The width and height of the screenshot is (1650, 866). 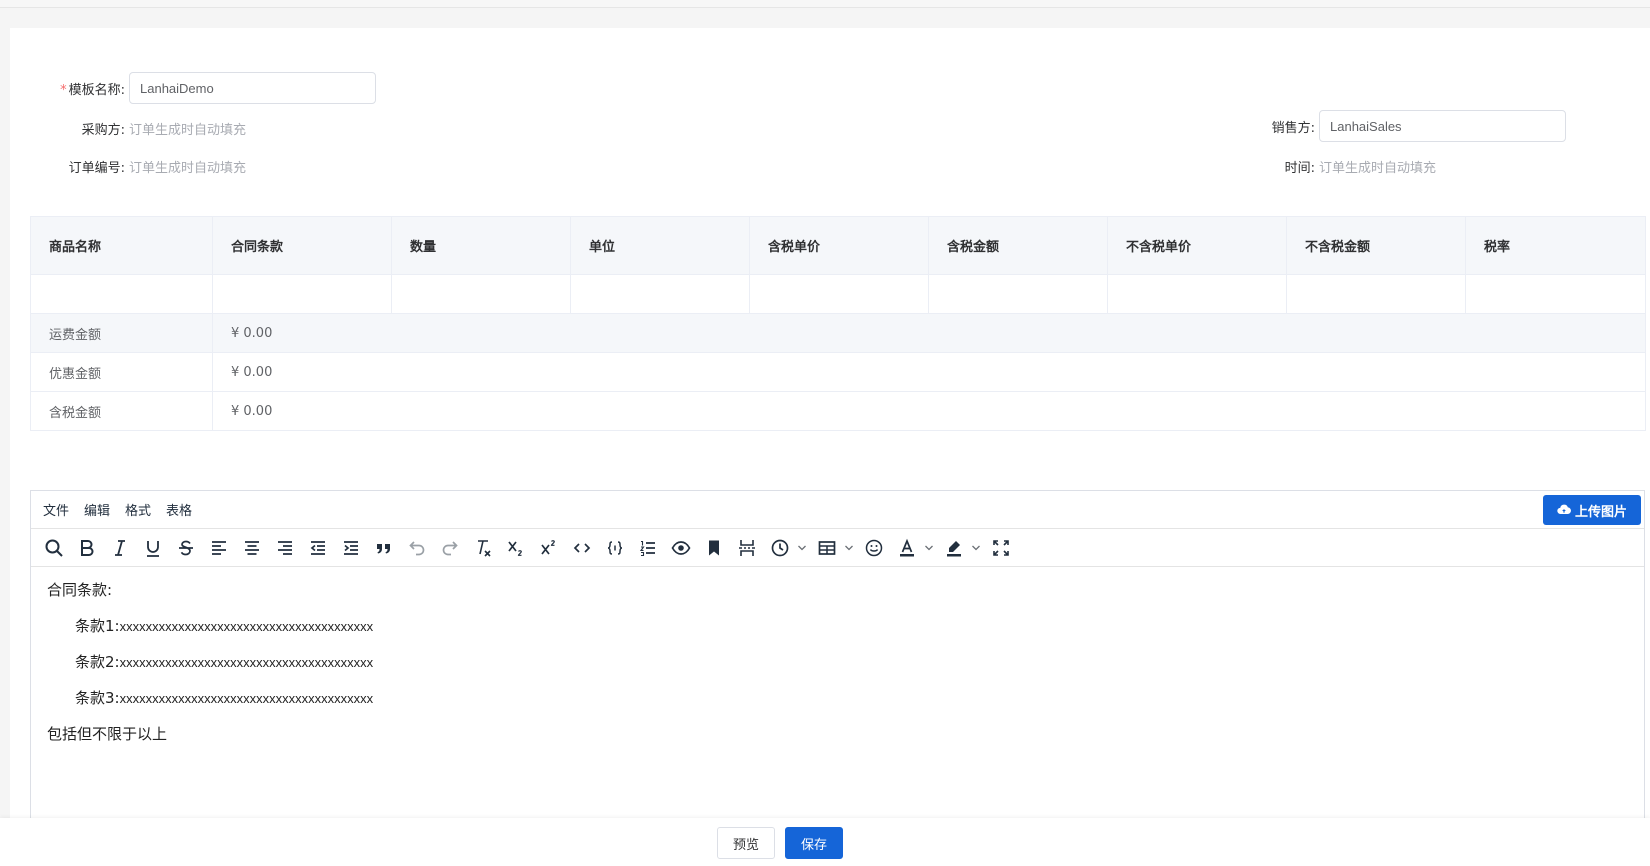 I want to click on seller-input, so click(x=1442, y=126).